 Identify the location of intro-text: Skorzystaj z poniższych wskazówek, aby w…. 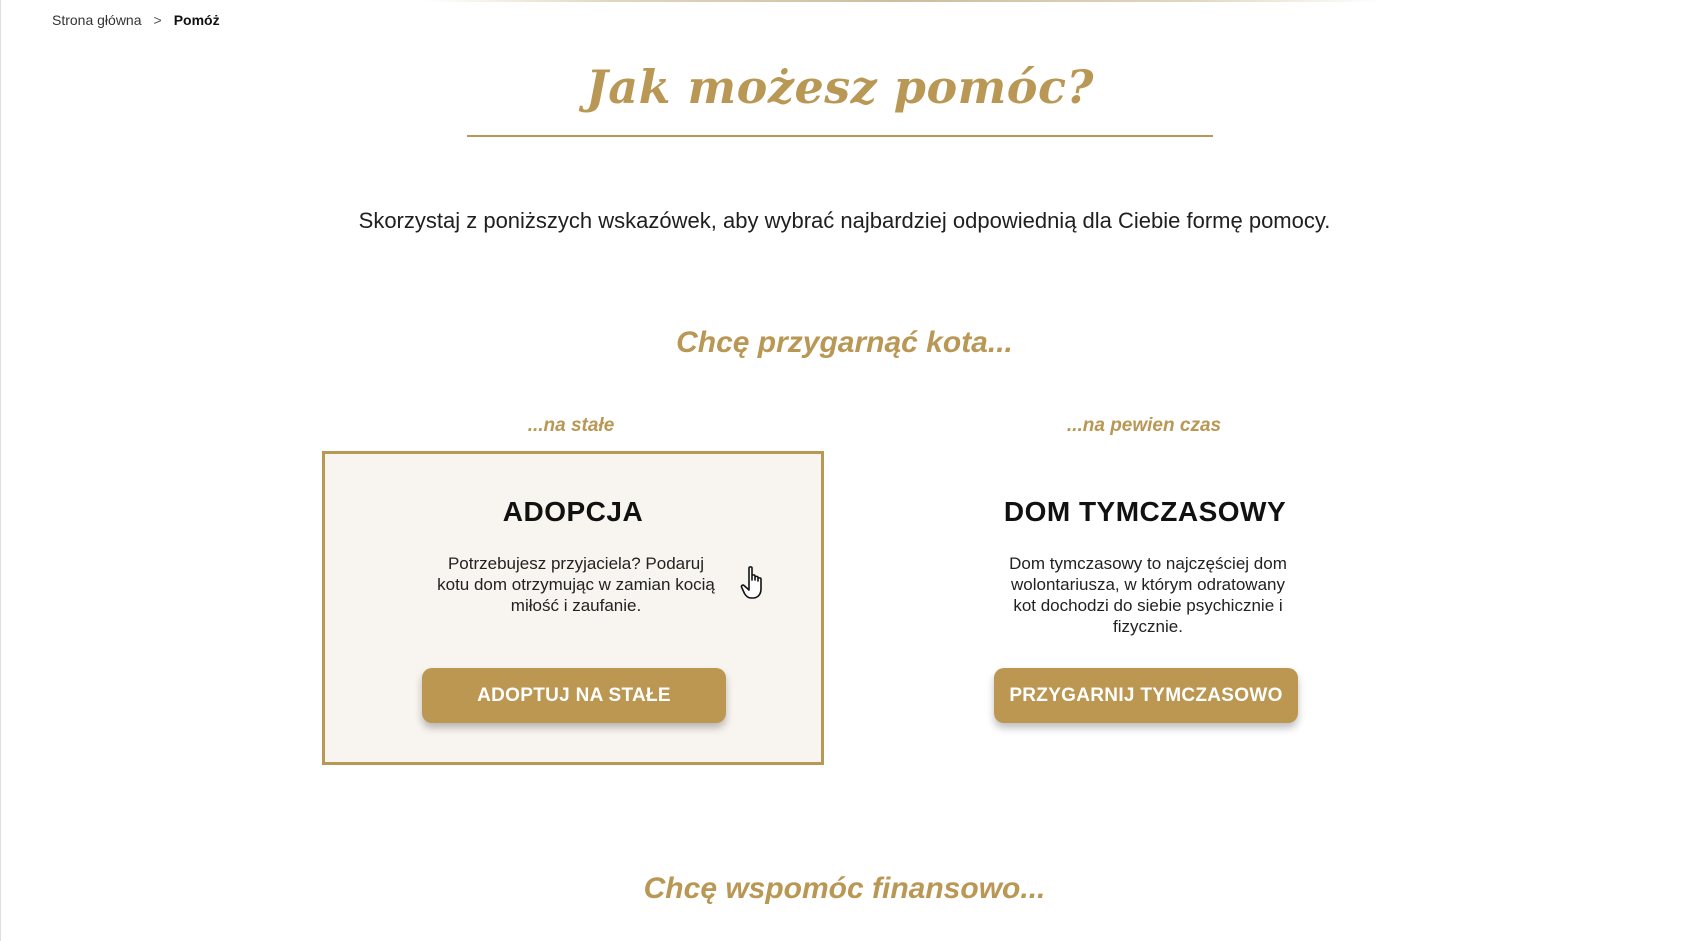
(844, 220).